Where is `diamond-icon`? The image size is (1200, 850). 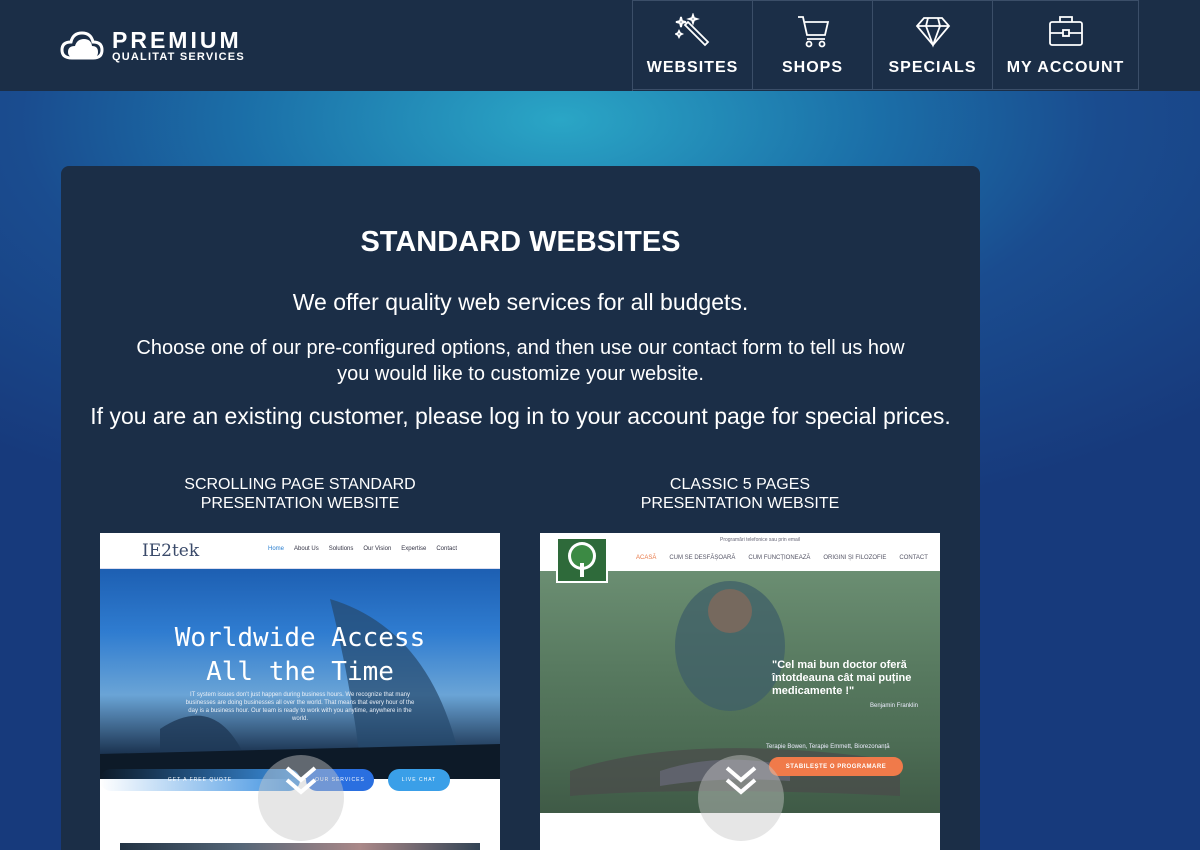 diamond-icon is located at coordinates (932, 32).